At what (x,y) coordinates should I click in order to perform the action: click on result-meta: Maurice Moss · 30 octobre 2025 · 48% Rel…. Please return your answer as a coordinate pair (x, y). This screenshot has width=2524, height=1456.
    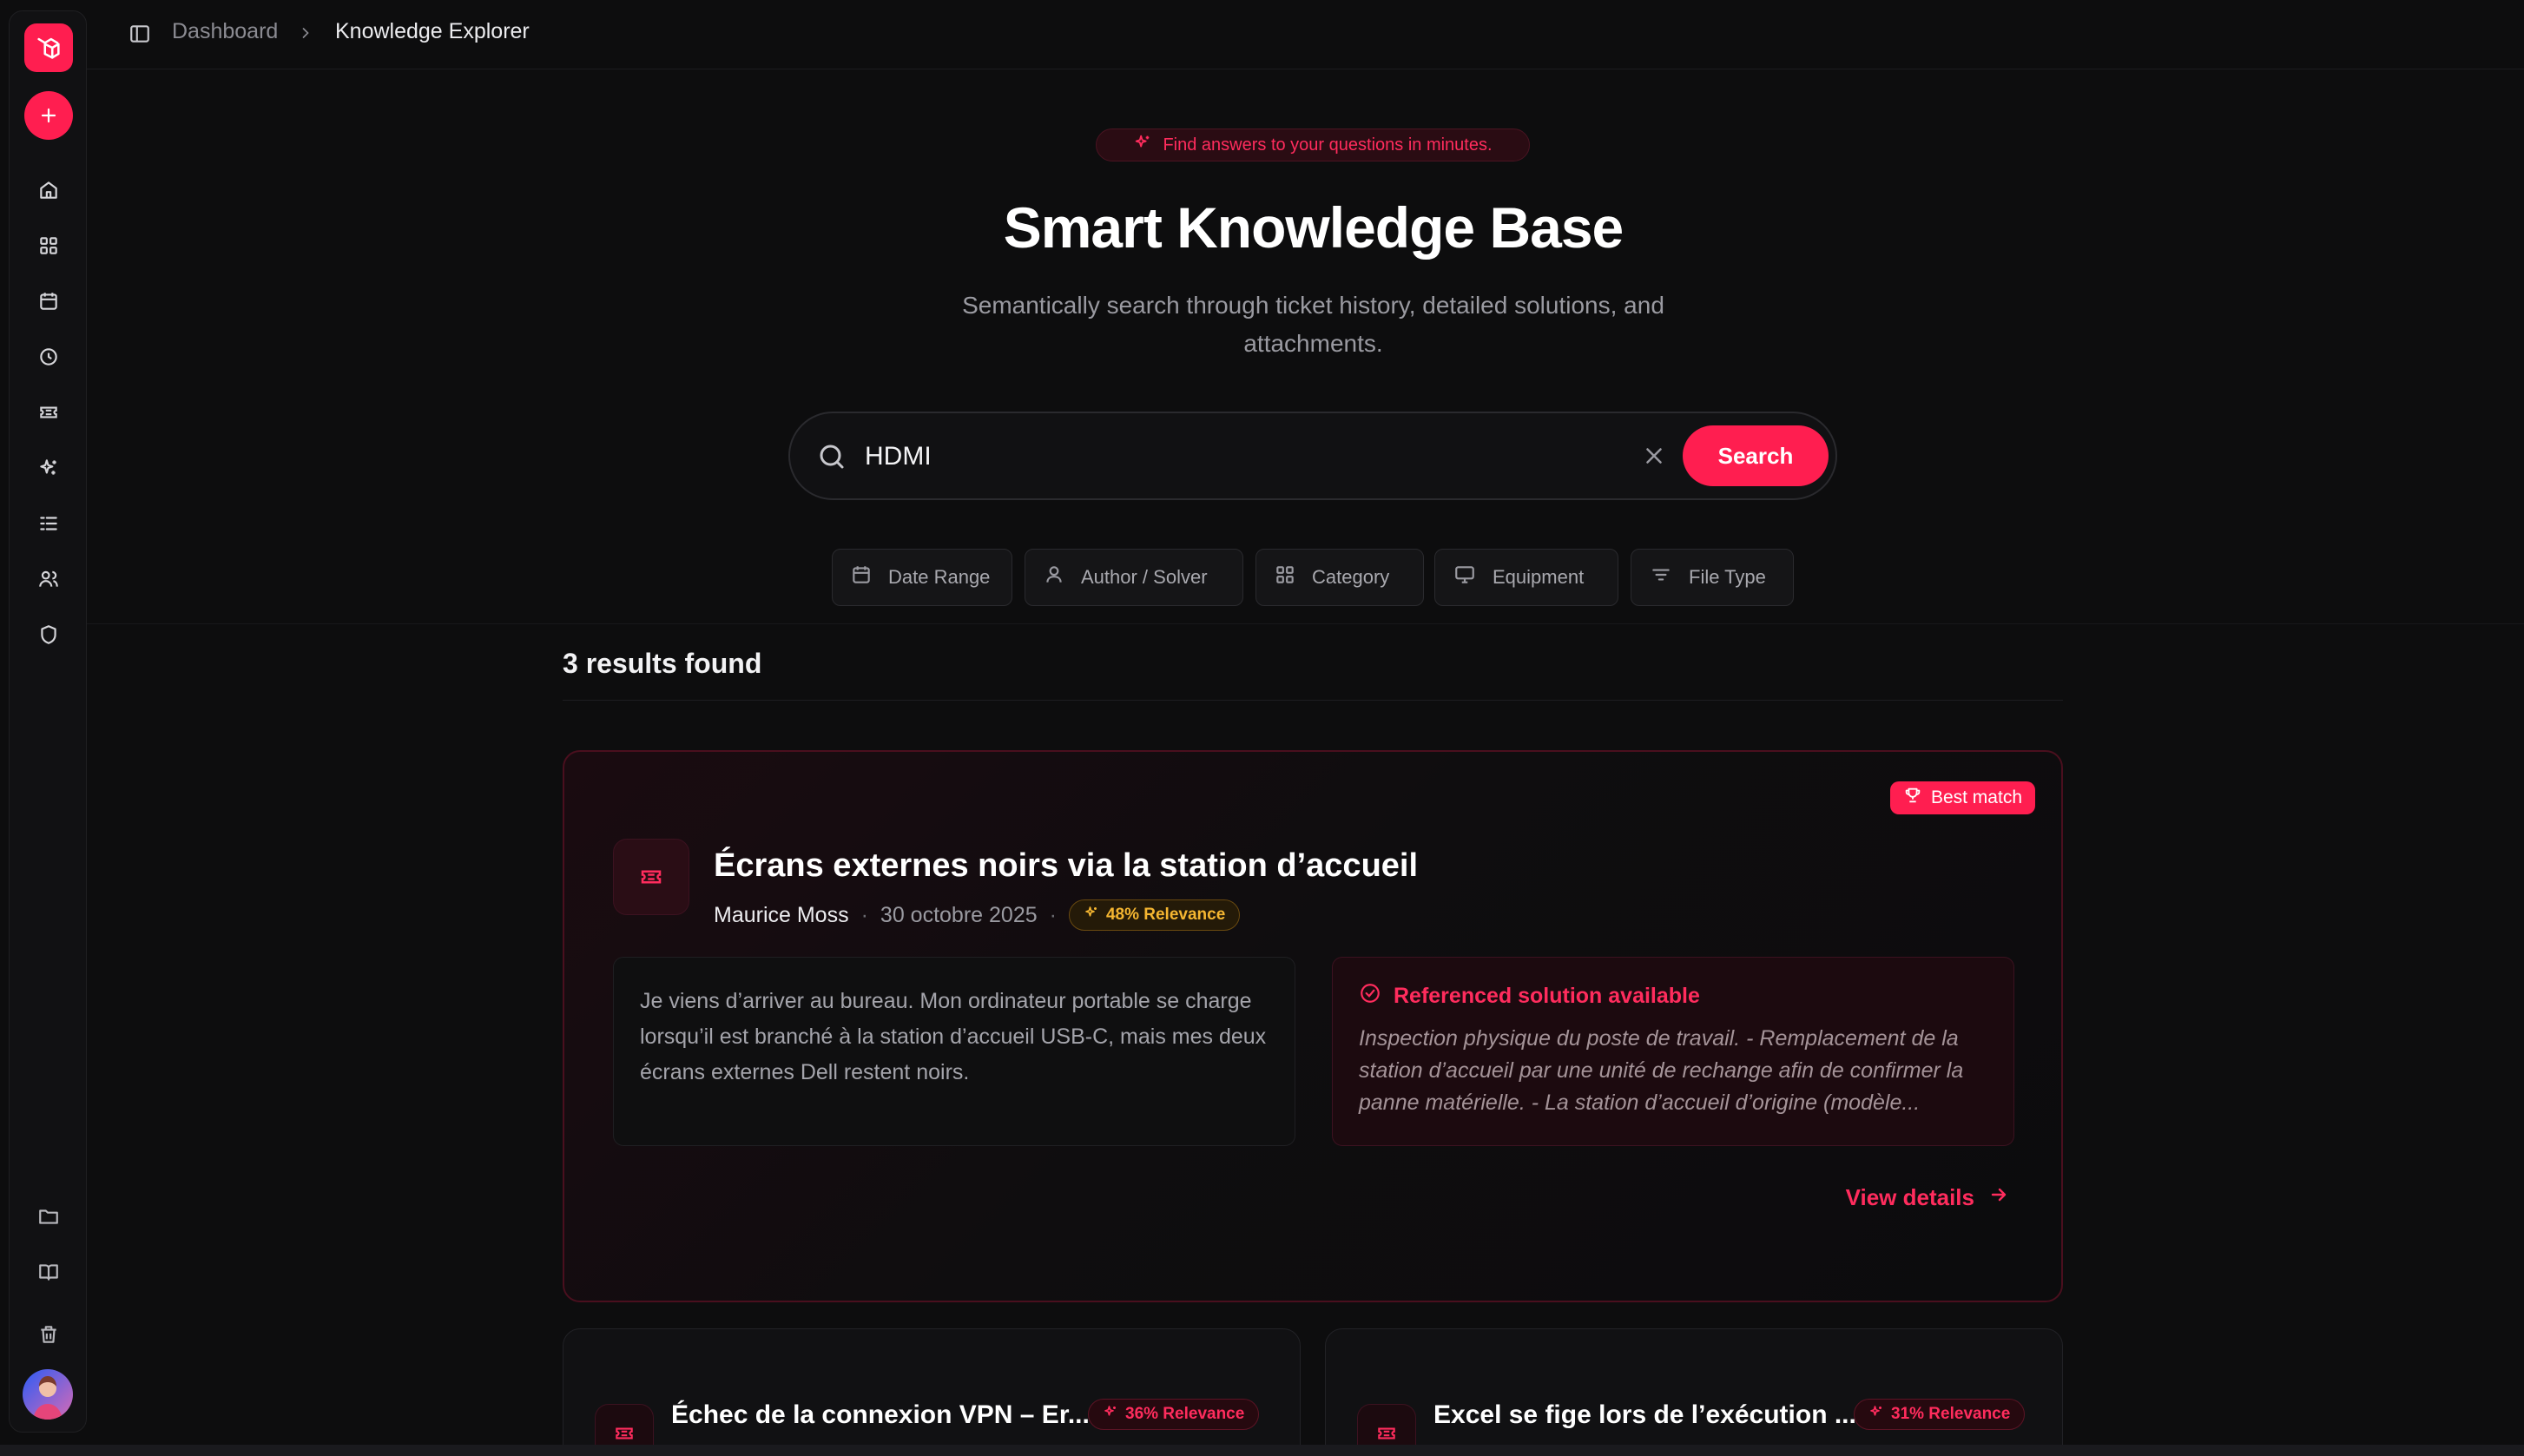
    Looking at the image, I should click on (977, 915).